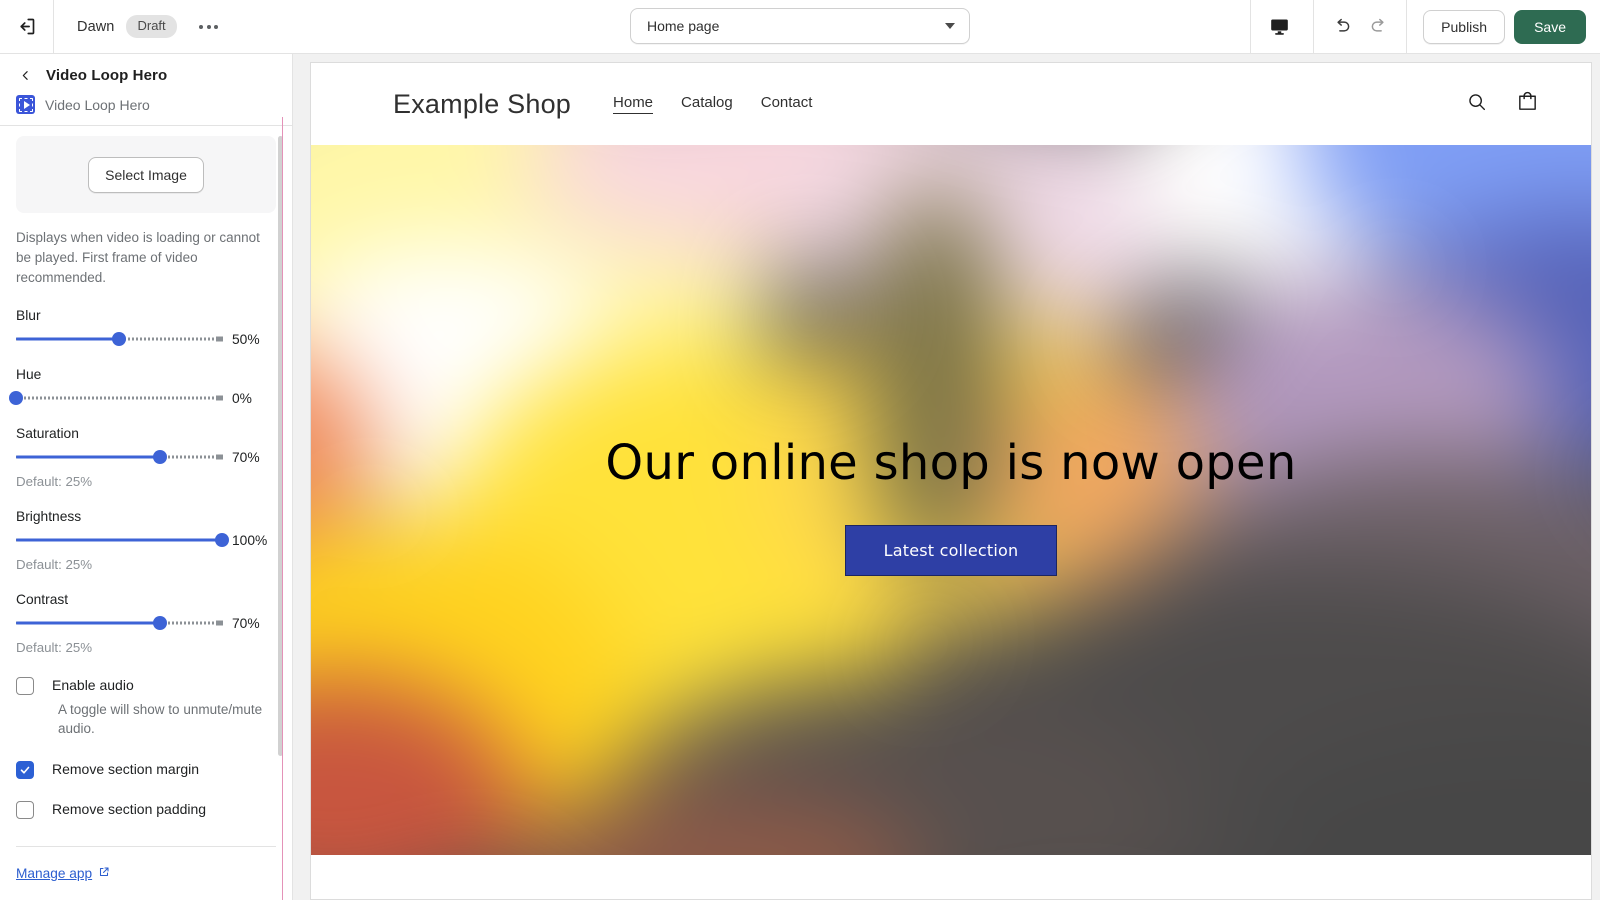  What do you see at coordinates (25, 104) in the screenshot?
I see `video-play-block-icon` at bounding box center [25, 104].